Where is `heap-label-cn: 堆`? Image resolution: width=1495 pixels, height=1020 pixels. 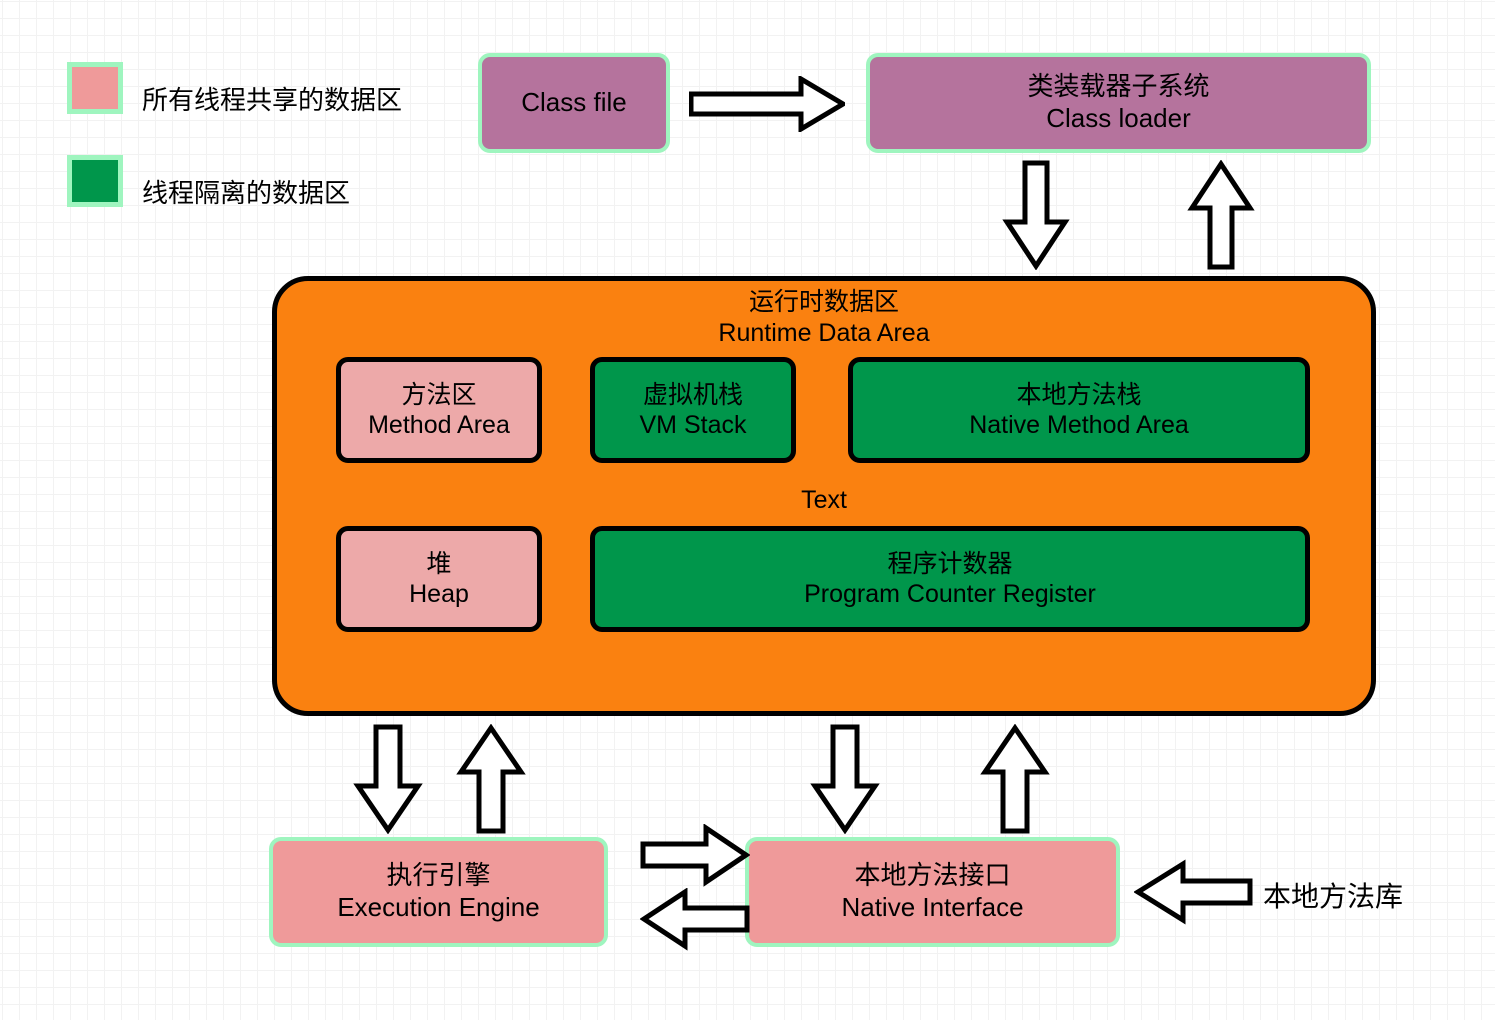
heap-label-cn: 堆 is located at coordinates (439, 563).